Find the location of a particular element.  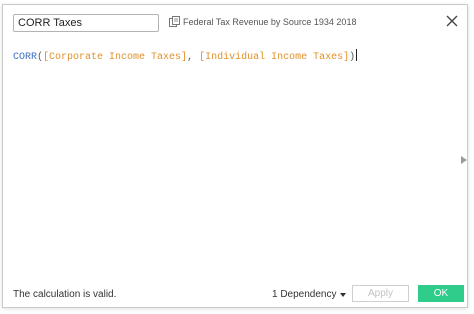

ok-button: OK is located at coordinates (441, 293).